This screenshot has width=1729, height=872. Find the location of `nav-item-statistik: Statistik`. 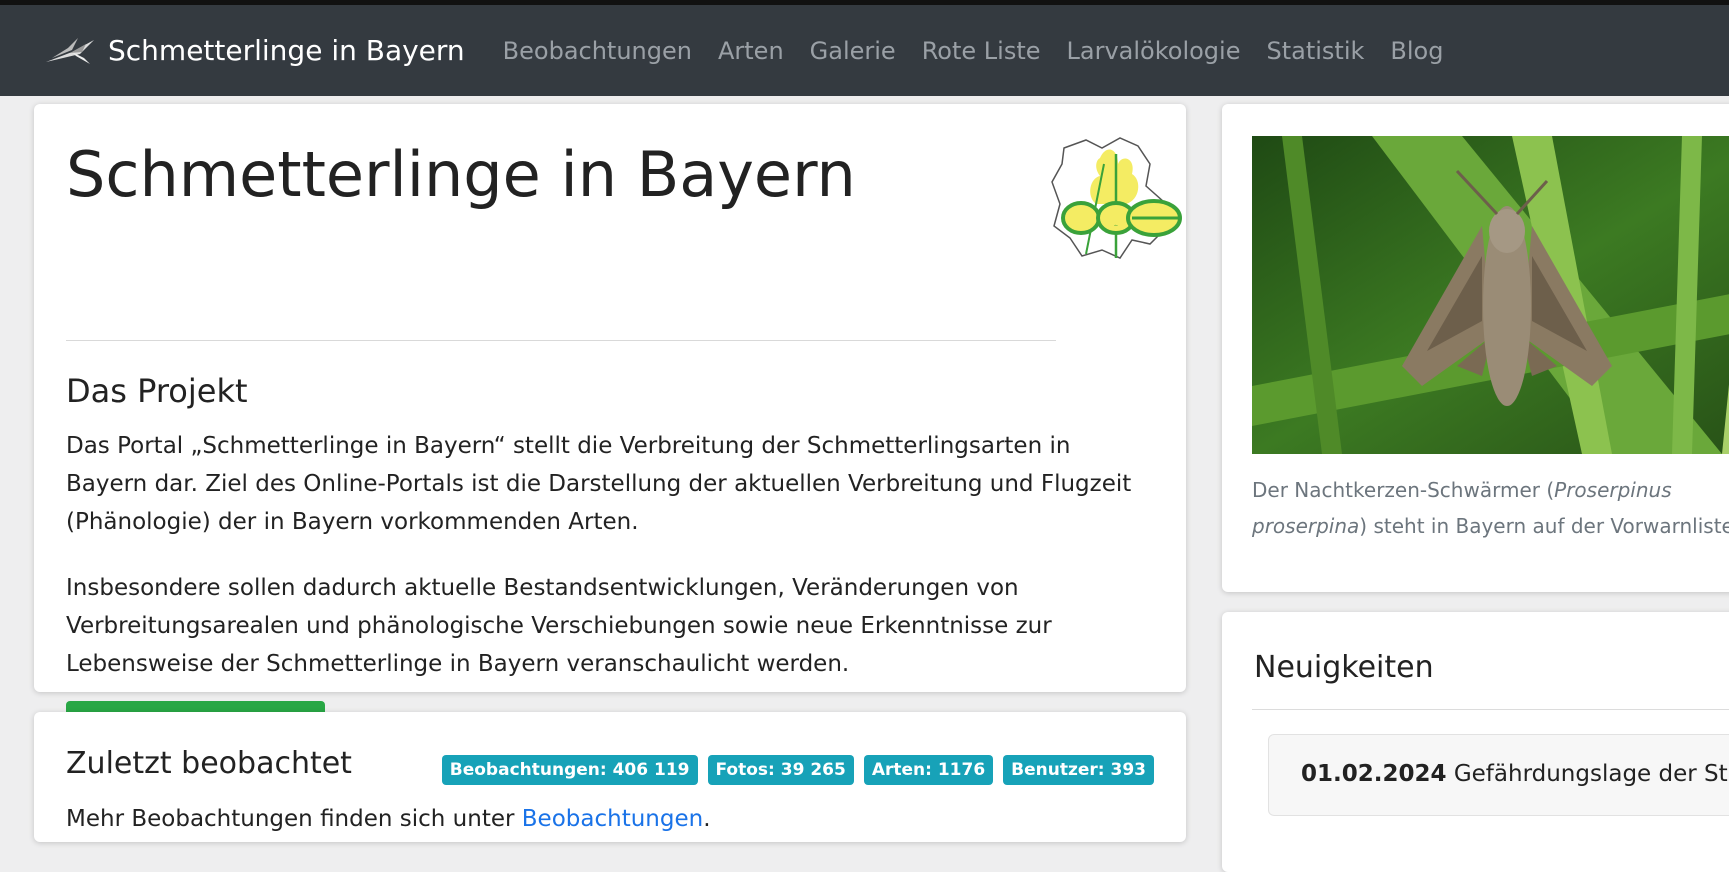

nav-item-statistik: Statistik is located at coordinates (1315, 51).